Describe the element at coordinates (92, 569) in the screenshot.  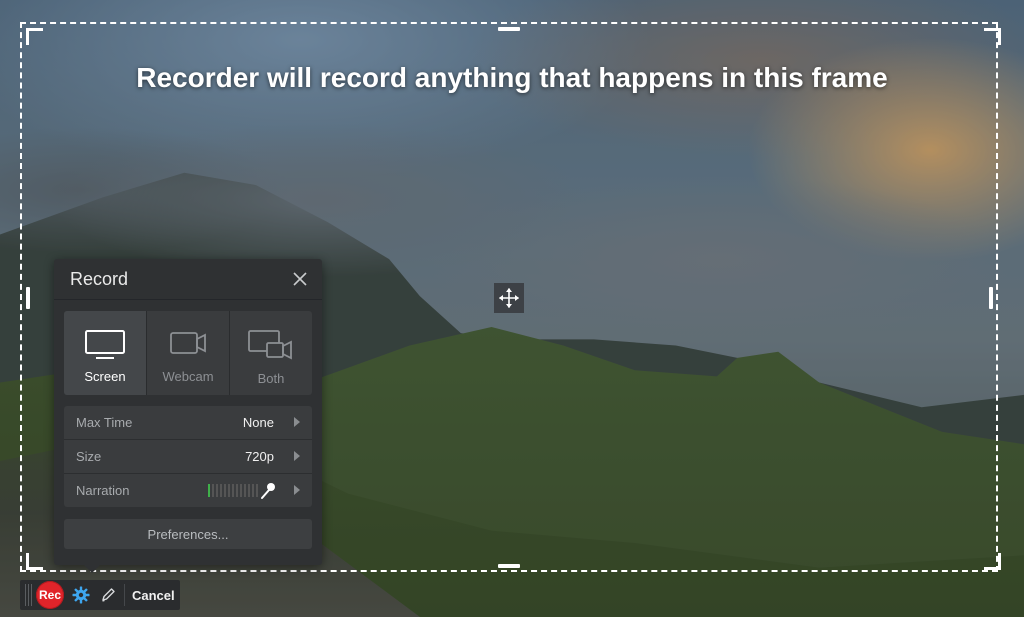
I see `panel-pointer-caret` at that location.